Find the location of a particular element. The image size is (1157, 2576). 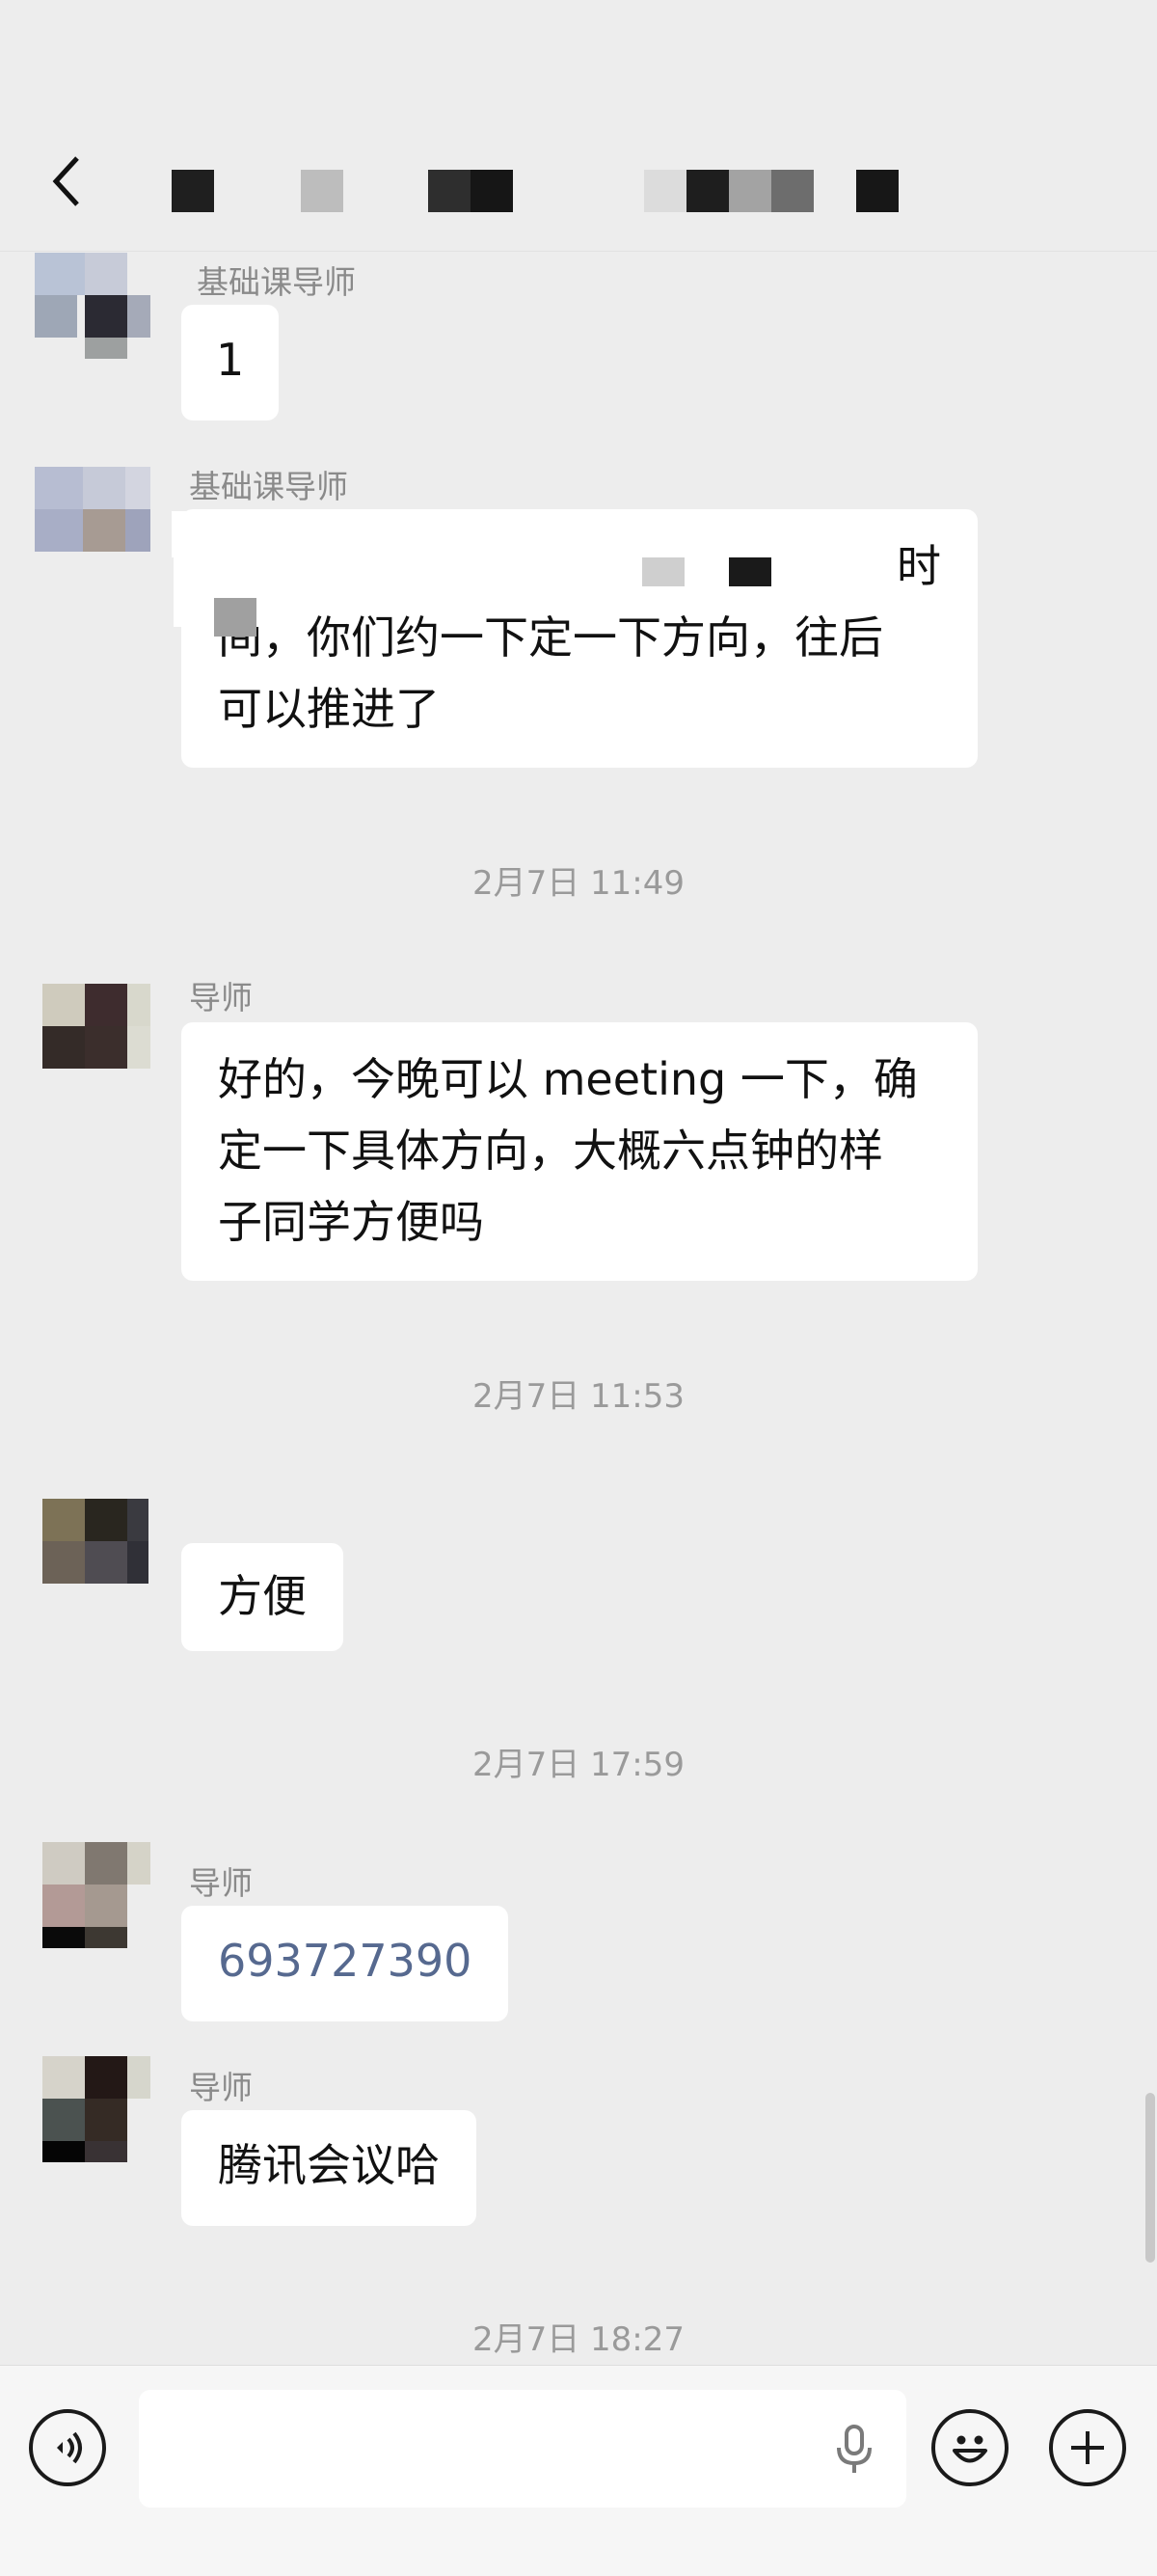

mic-button is located at coordinates (854, 2448).